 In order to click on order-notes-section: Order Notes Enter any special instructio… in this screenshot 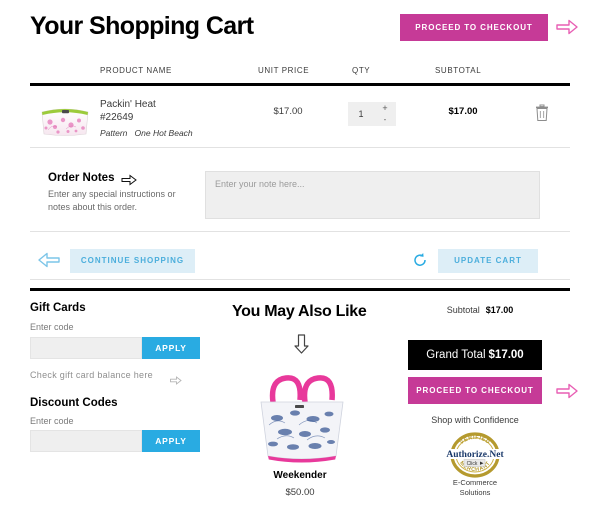, I will do `click(300, 199)`.